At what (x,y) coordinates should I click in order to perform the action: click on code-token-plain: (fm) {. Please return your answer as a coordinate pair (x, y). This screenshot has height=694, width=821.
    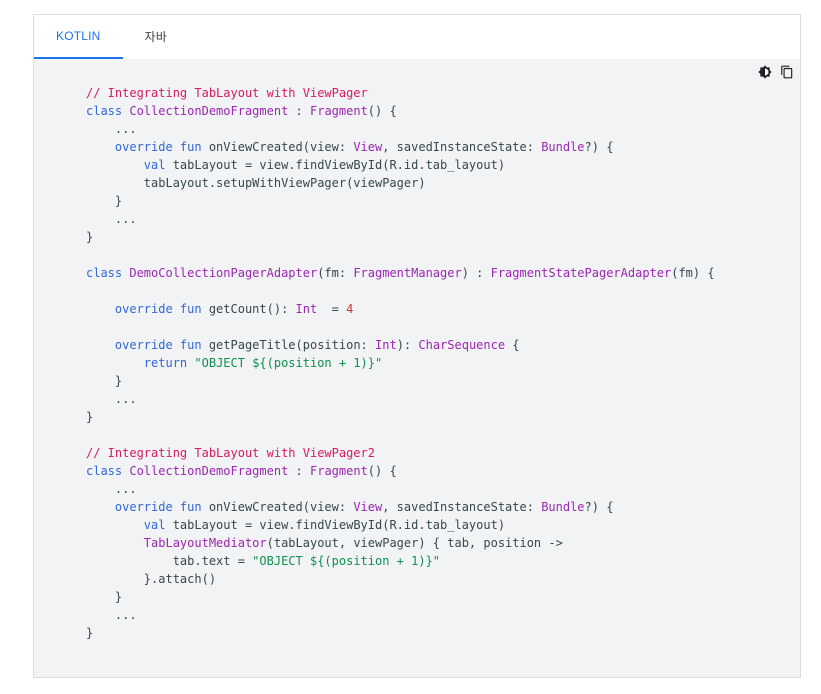
    Looking at the image, I should click on (693, 273).